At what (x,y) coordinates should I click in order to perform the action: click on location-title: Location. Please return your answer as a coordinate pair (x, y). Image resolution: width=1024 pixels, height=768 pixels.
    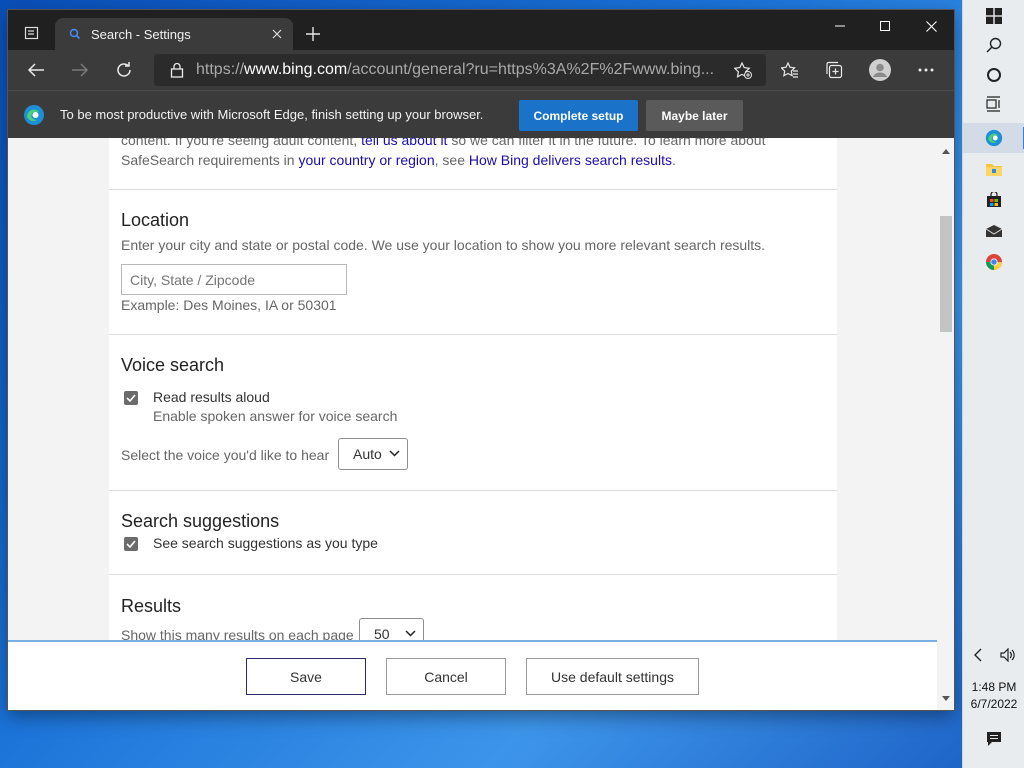
    Looking at the image, I should click on (155, 220).